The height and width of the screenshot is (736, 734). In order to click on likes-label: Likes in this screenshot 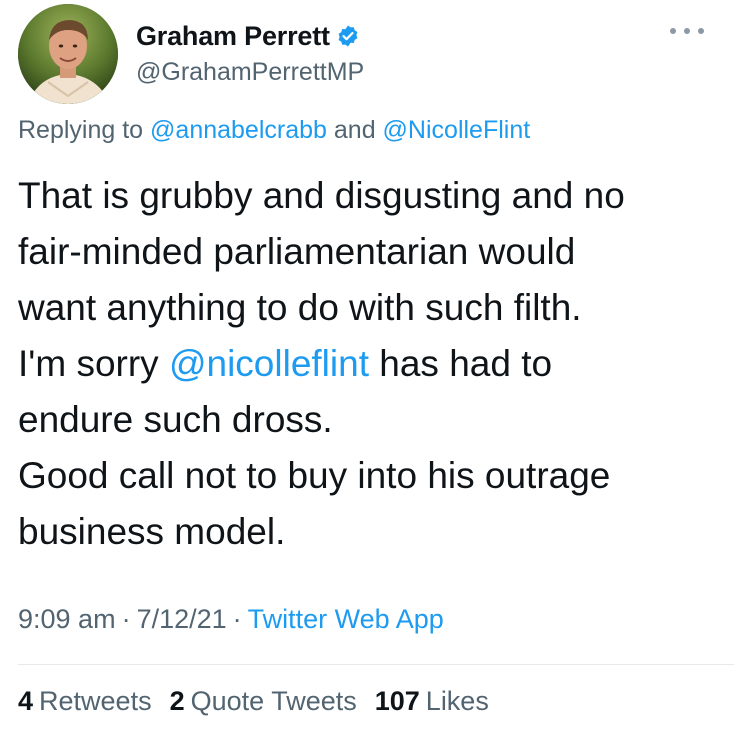, I will do `click(457, 701)`.